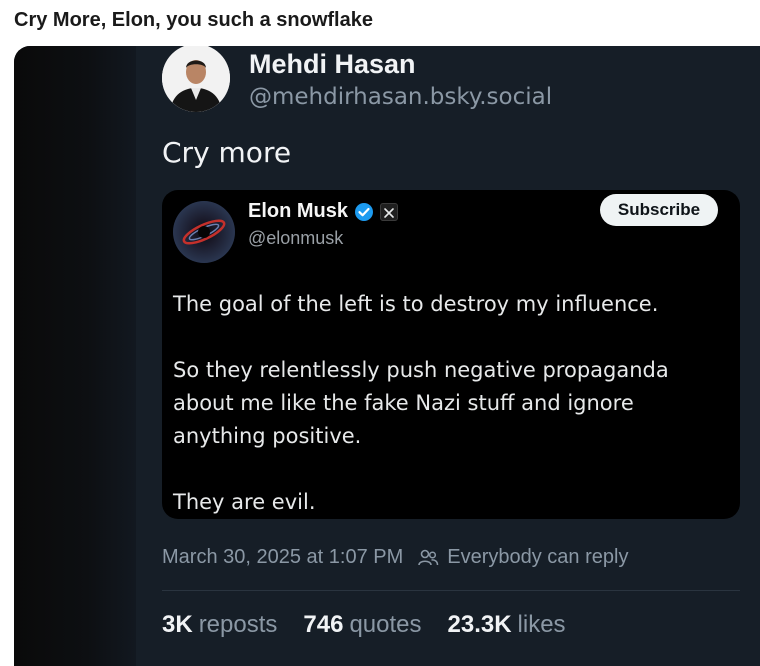 This screenshot has width=760, height=666. I want to click on quotes-stat: 746 quotes, so click(362, 625).